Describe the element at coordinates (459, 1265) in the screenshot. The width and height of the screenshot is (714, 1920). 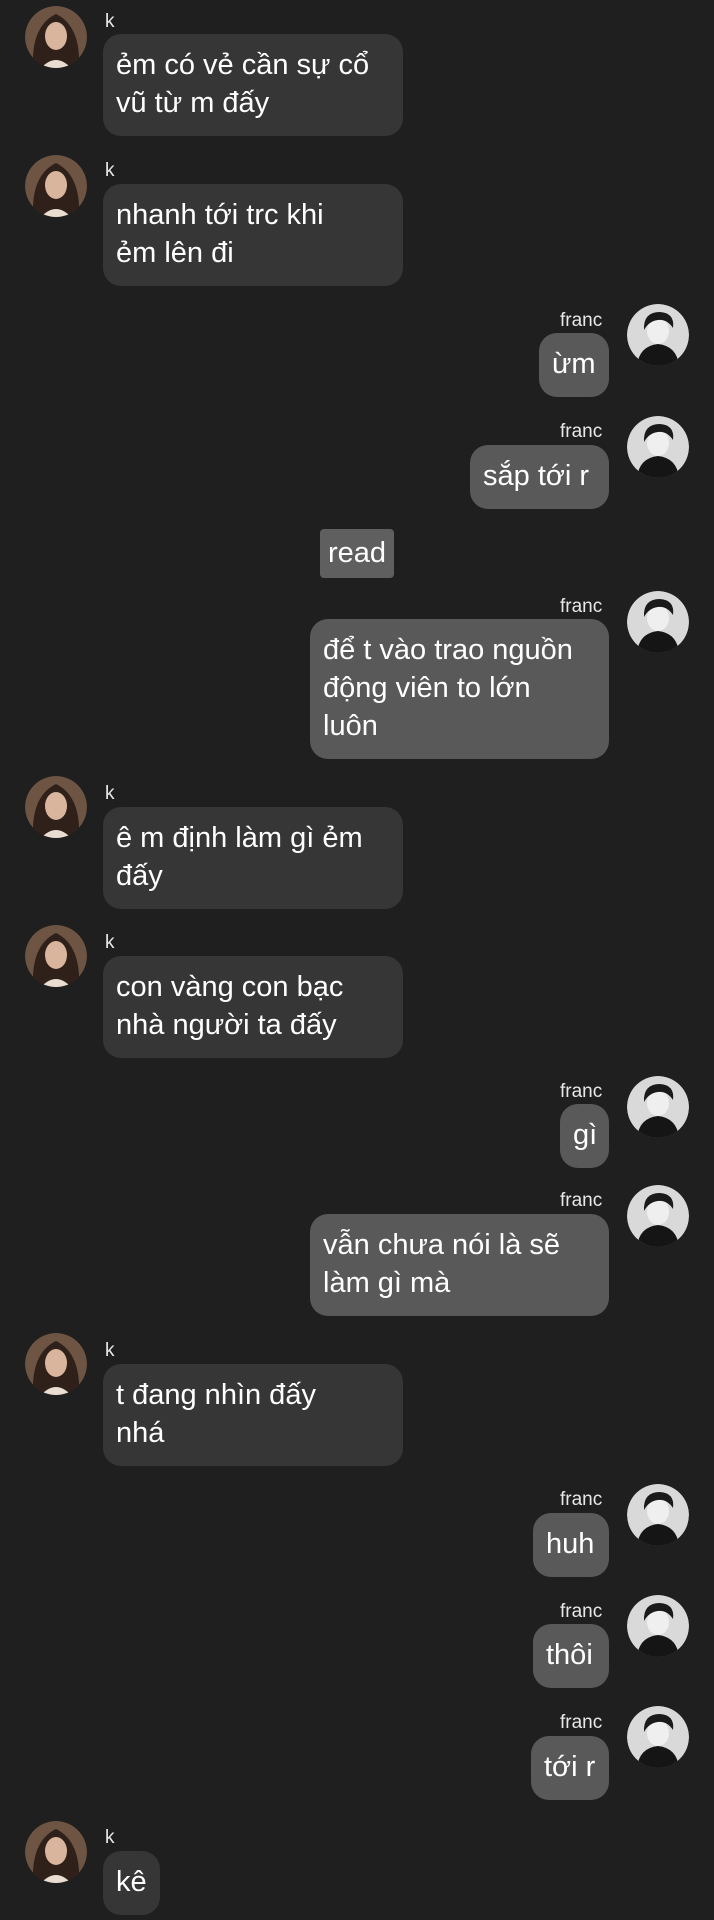
I see `message-bubble: vẫn chưa nói là sẽ làm gì mà` at that location.